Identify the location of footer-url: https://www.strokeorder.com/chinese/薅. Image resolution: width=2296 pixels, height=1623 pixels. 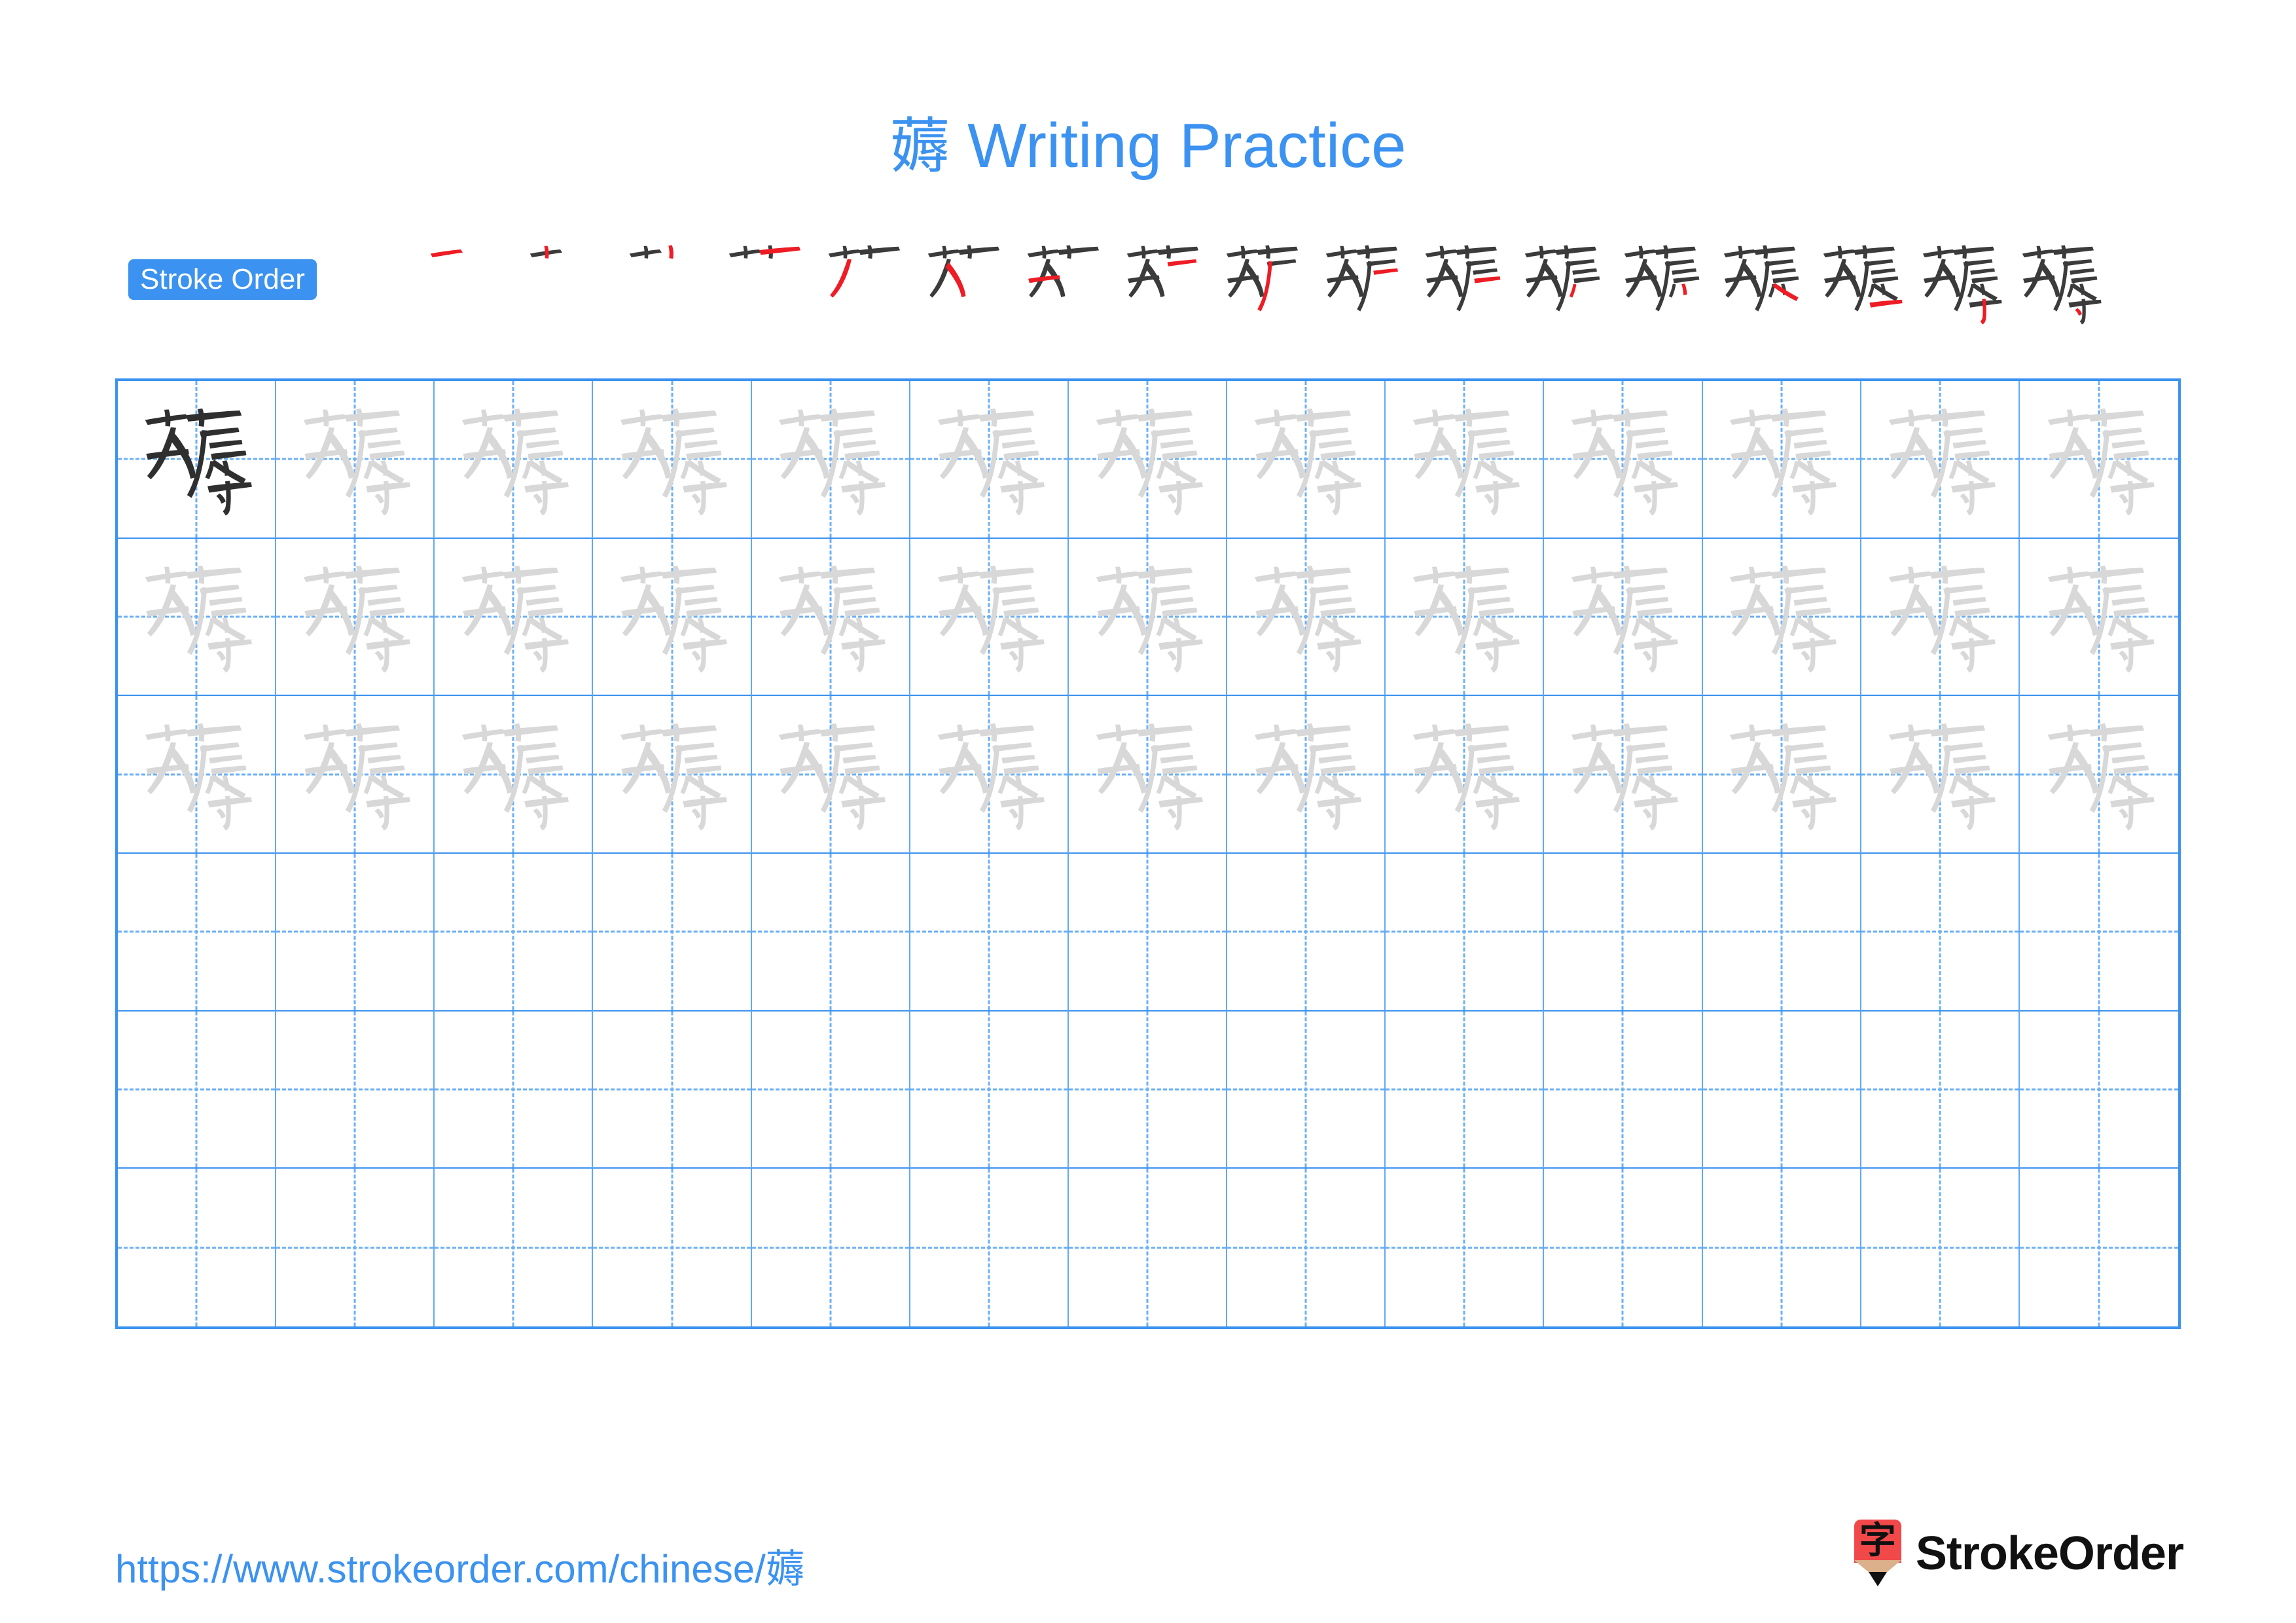
(460, 1565).